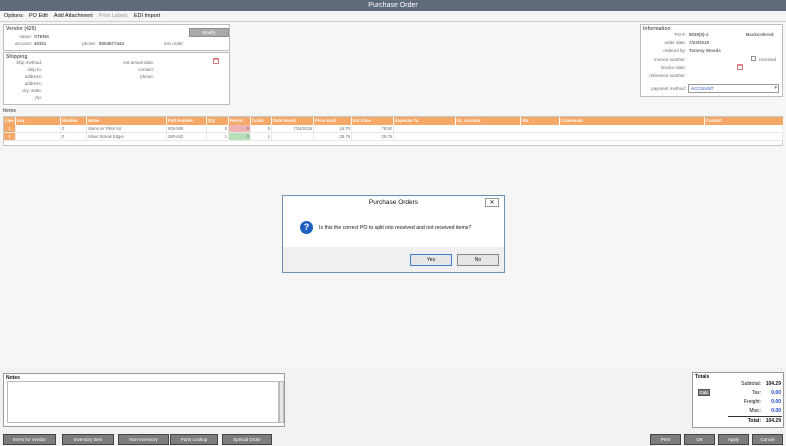  What do you see at coordinates (147, 16) in the screenshot?
I see `menu-edi-import: EDI Import` at bounding box center [147, 16].